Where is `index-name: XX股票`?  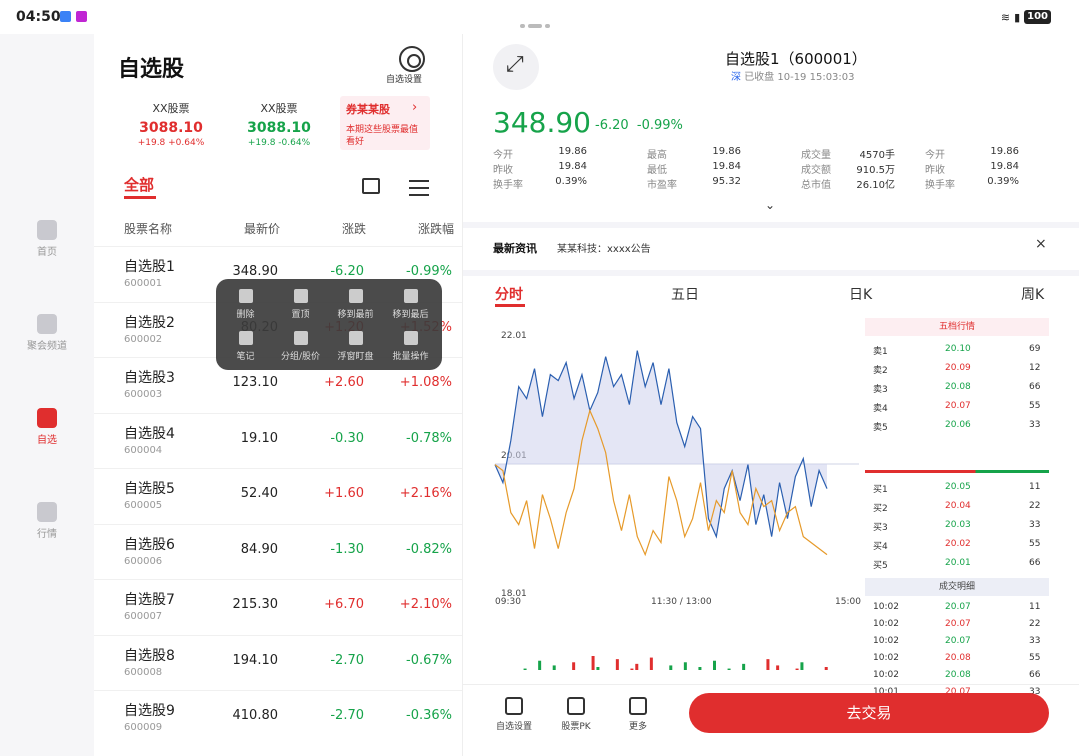 index-name: XX股票 is located at coordinates (279, 108).